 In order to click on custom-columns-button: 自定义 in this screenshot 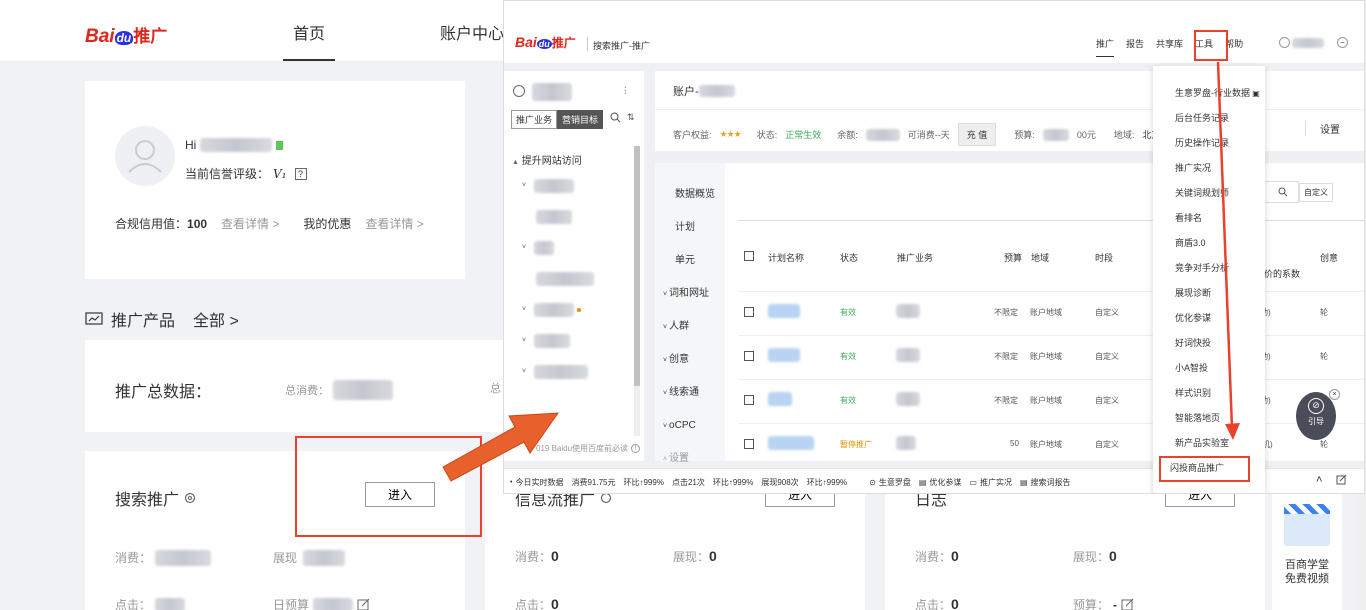, I will do `click(1316, 192)`.